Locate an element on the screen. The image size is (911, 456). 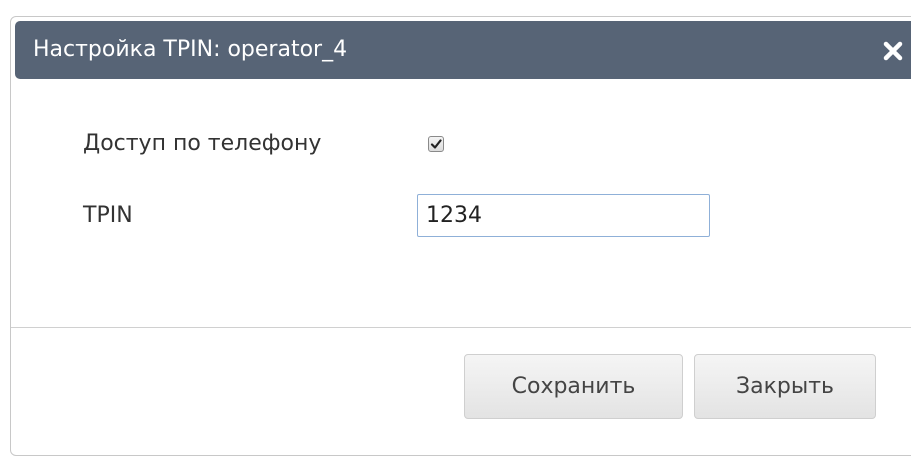
close-icon is located at coordinates (893, 50).